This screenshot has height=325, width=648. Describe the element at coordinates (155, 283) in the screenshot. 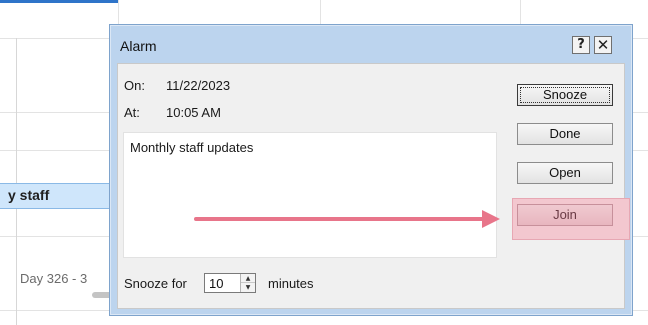

I see `snooze-for-label: Snooze for` at that location.